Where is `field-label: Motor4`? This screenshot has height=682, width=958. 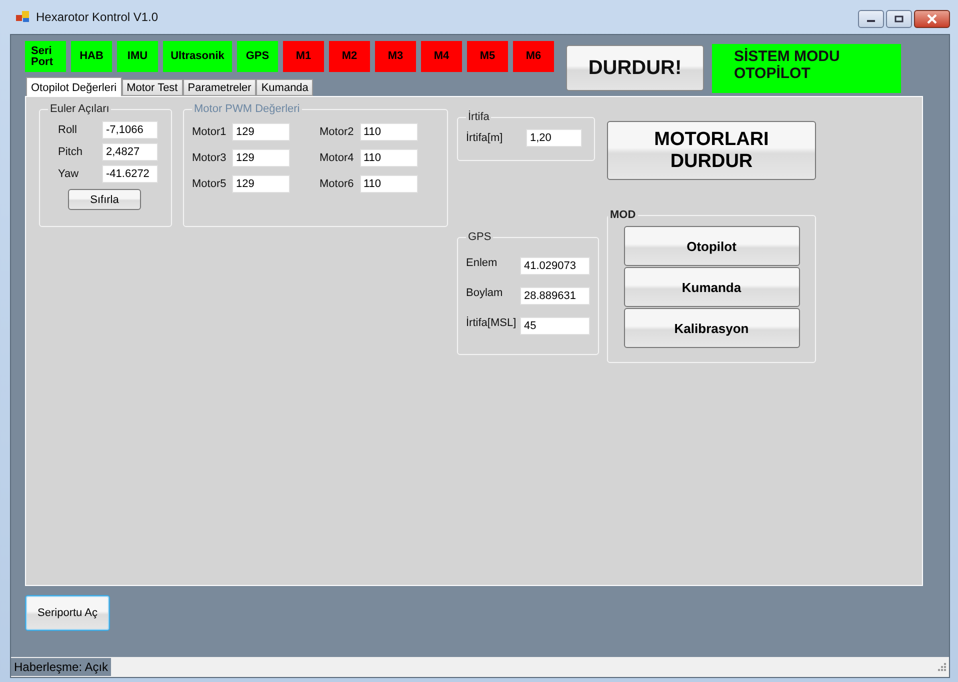
field-label: Motor4 is located at coordinates (337, 158).